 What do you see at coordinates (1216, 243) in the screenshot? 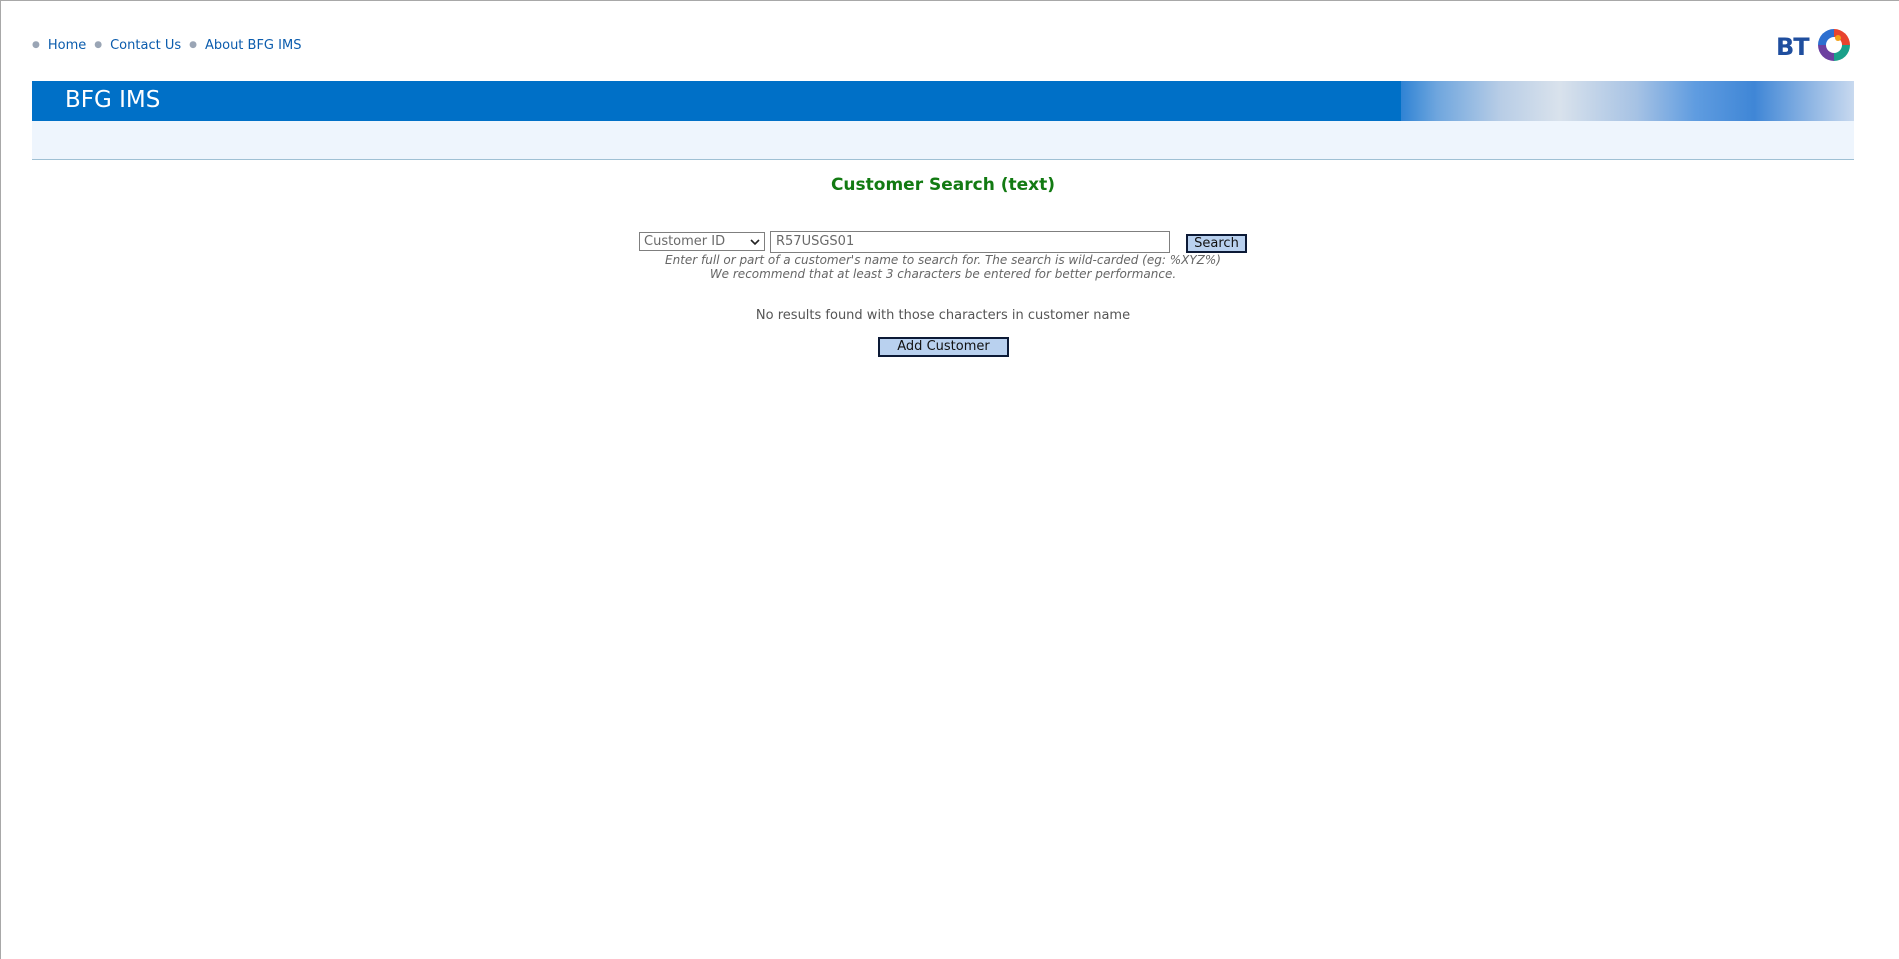
I see `search-button: Search` at bounding box center [1216, 243].